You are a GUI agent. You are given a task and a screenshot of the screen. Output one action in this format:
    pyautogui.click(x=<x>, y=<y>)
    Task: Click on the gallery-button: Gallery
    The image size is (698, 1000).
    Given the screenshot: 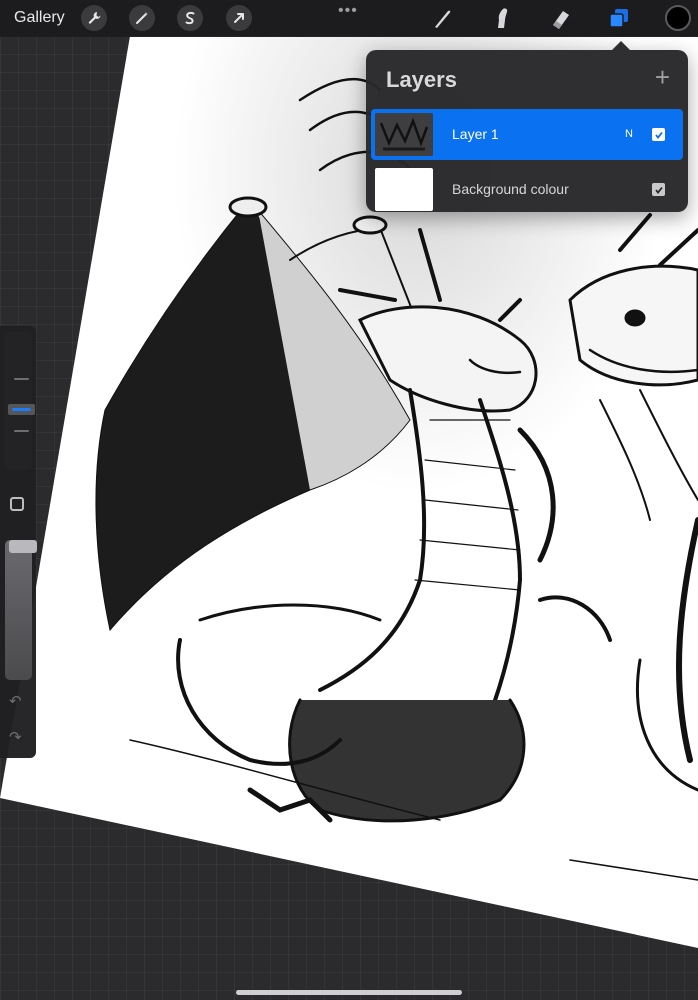 What is the action you would take?
    pyautogui.click(x=39, y=18)
    